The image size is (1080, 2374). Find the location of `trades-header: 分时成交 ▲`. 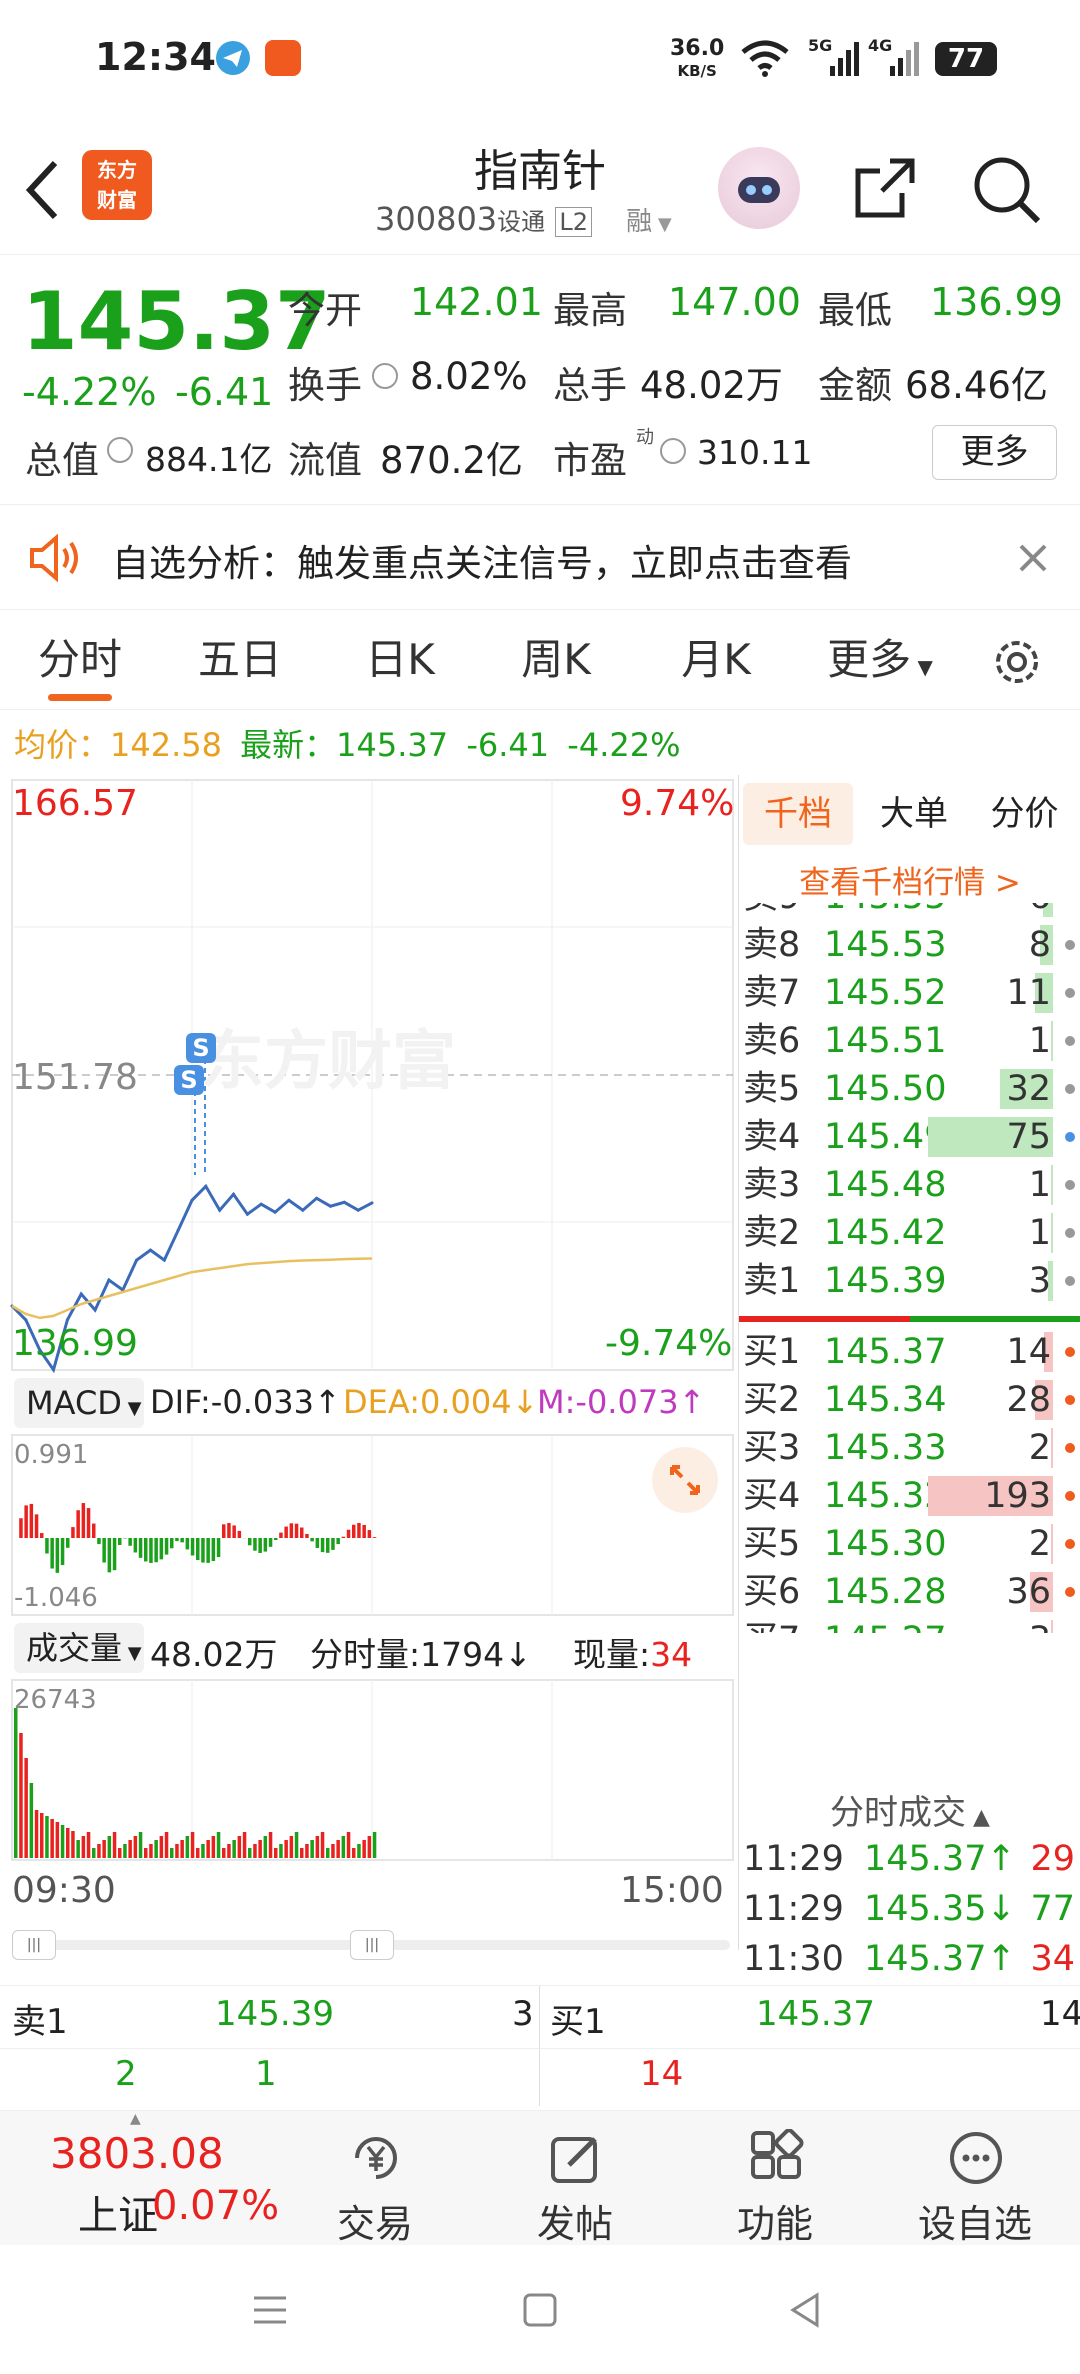

trades-header: 分时成交 ▲ is located at coordinates (909, 1809).